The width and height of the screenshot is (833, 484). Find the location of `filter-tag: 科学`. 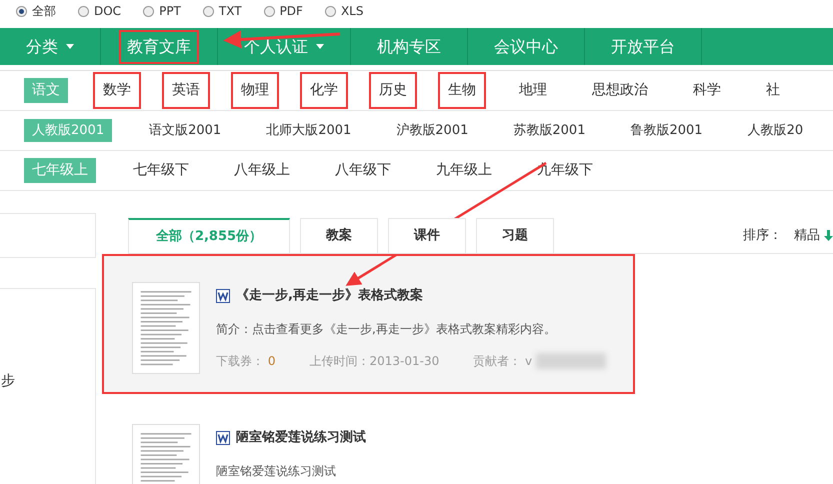

filter-tag: 科学 is located at coordinates (707, 90).